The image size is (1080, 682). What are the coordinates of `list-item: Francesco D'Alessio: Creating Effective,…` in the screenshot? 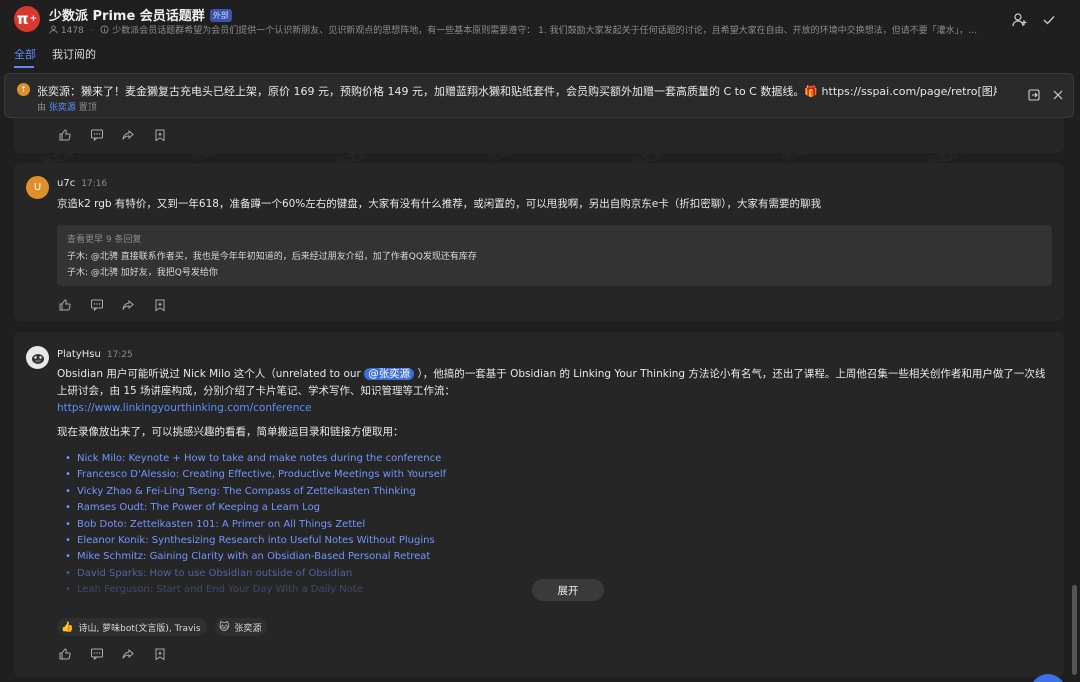 It's located at (407, 477).